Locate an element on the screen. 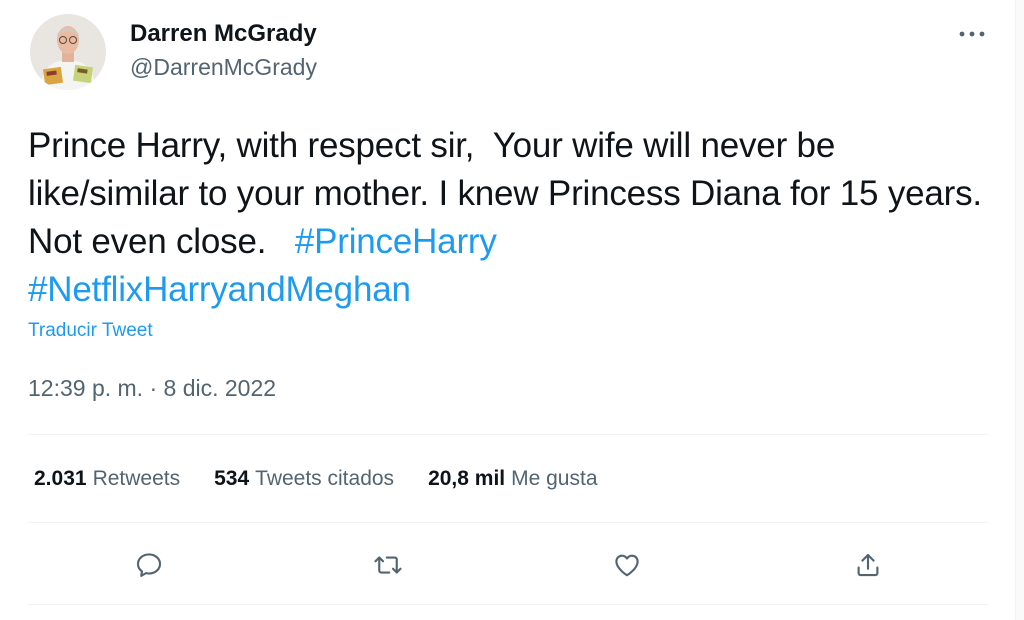 Image resolution: width=1024 pixels, height=620 pixels. author-info: Darren McGrady @DarrenMcGrady is located at coordinates (223, 50).